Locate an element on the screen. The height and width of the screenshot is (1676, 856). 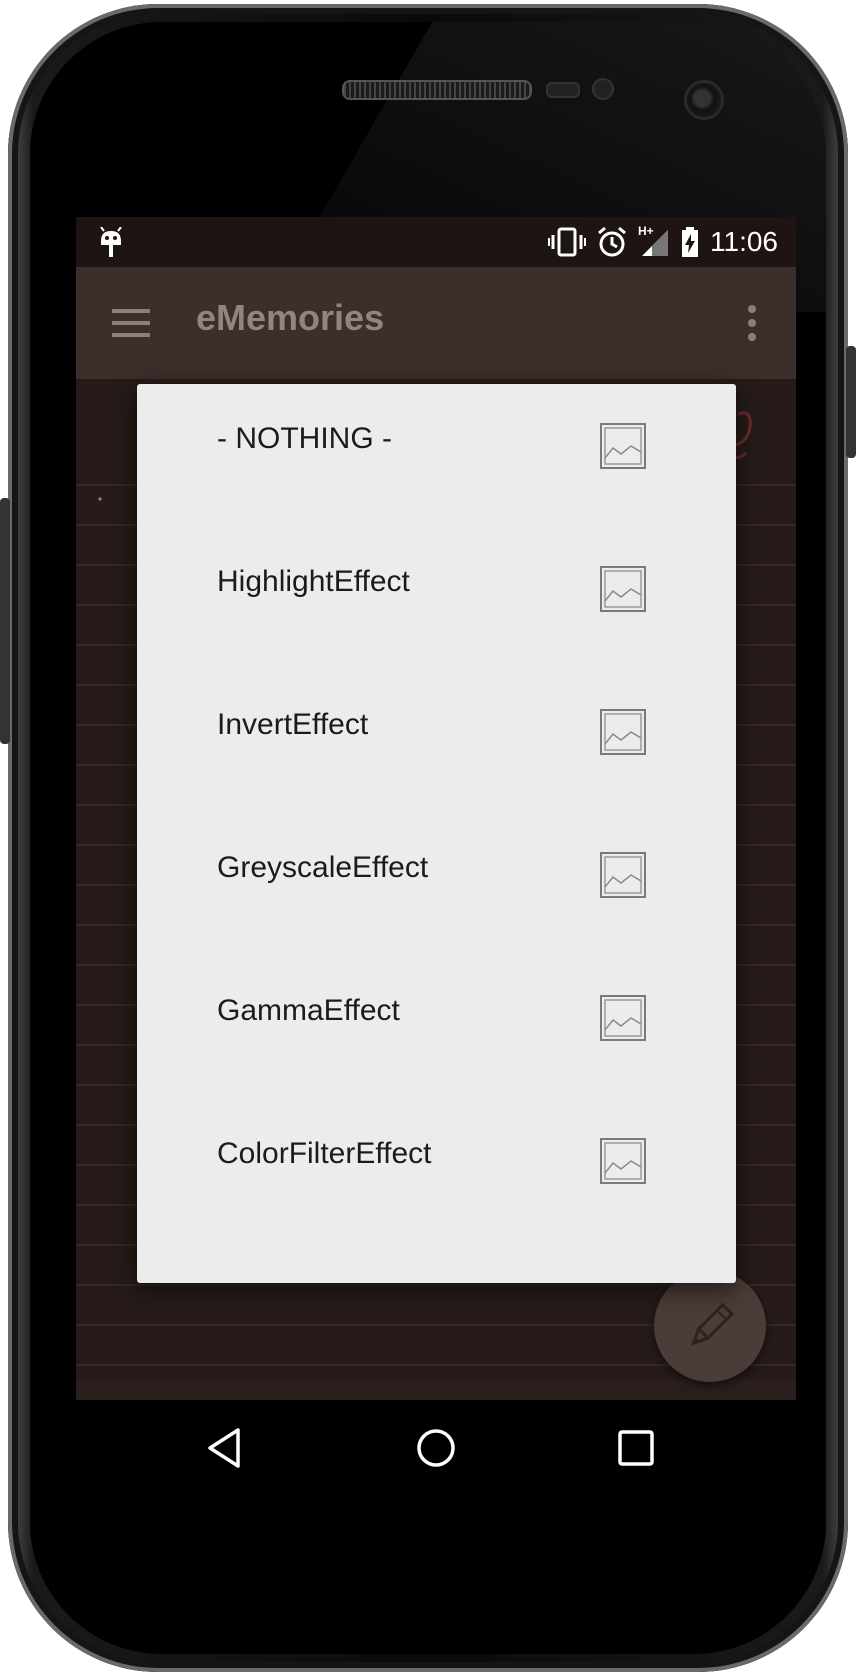
app-bar: eMemories is located at coordinates (436, 323).